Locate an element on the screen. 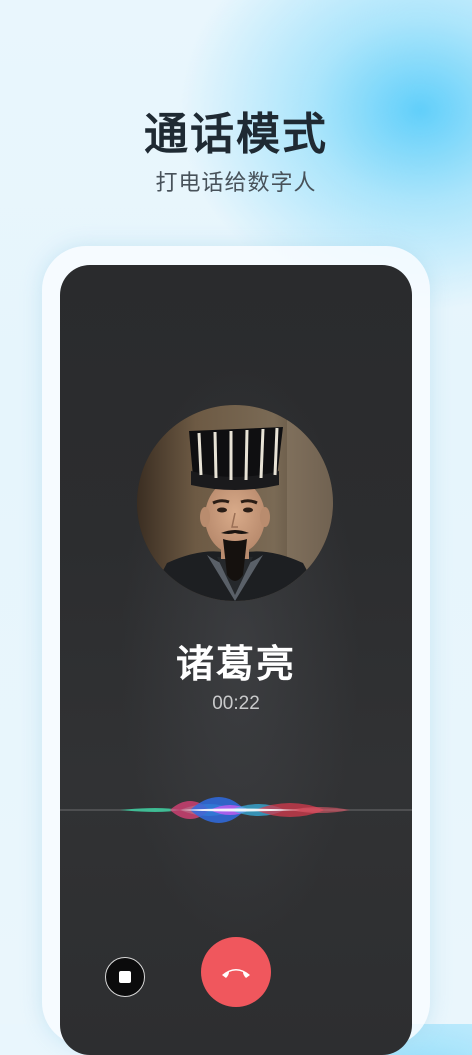  voice-waveform-icon is located at coordinates (236, 810).